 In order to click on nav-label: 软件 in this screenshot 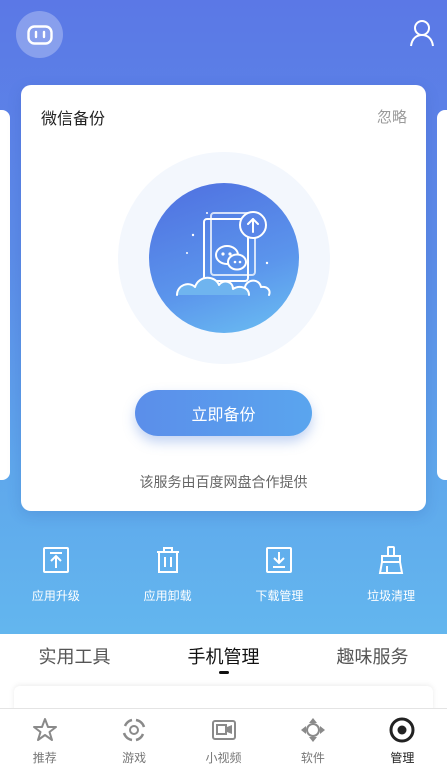, I will do `click(312, 758)`.